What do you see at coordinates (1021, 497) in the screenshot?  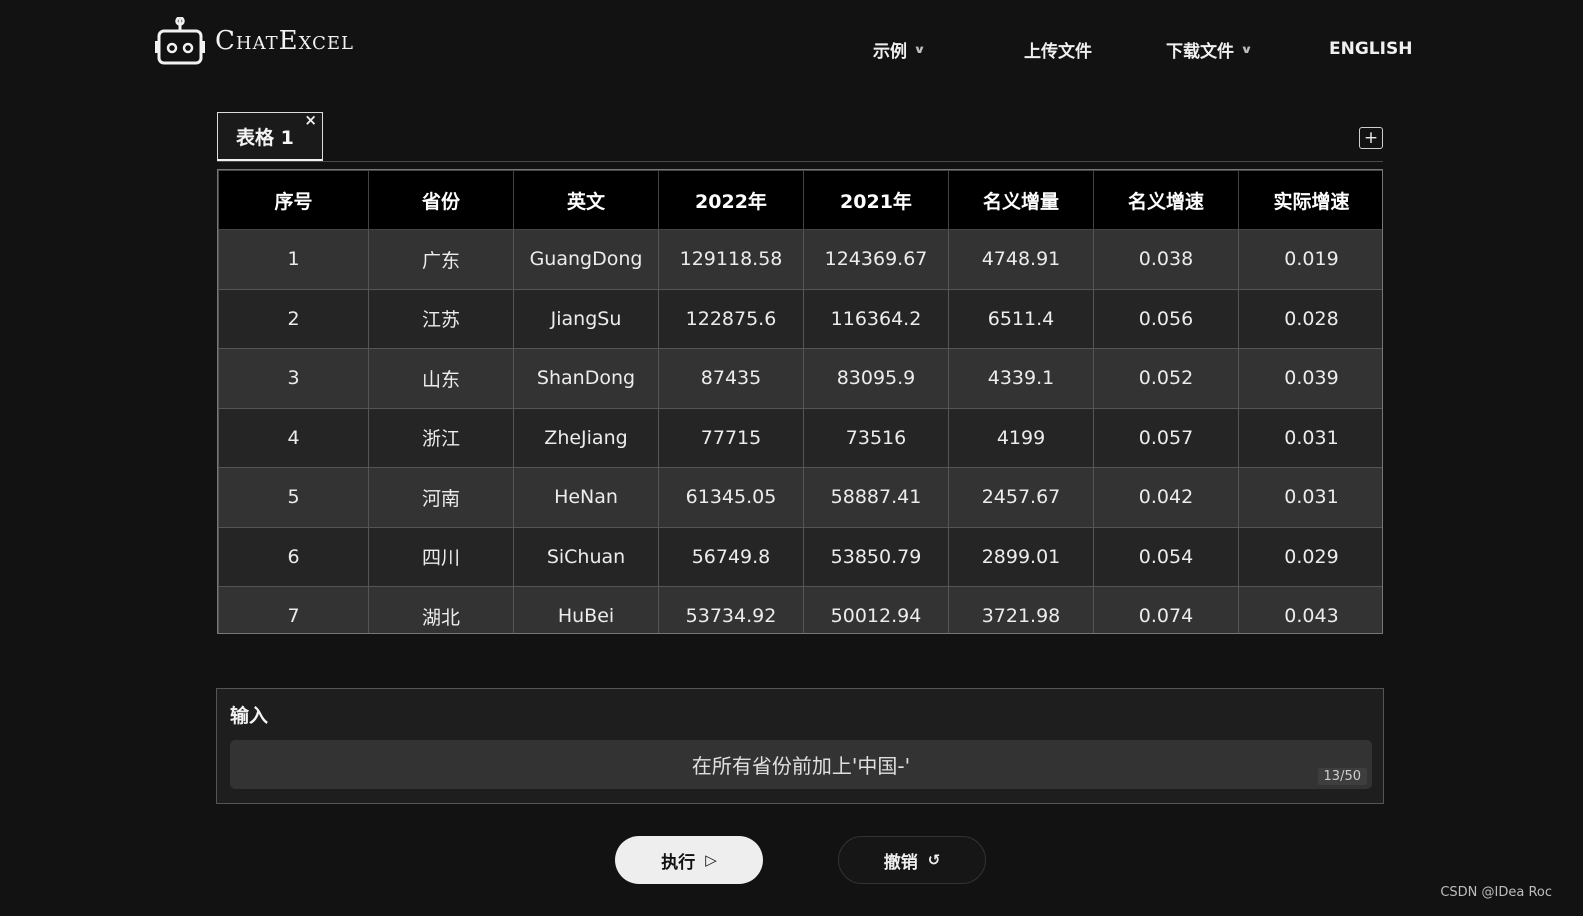 I see `table-cell: 2457.67` at bounding box center [1021, 497].